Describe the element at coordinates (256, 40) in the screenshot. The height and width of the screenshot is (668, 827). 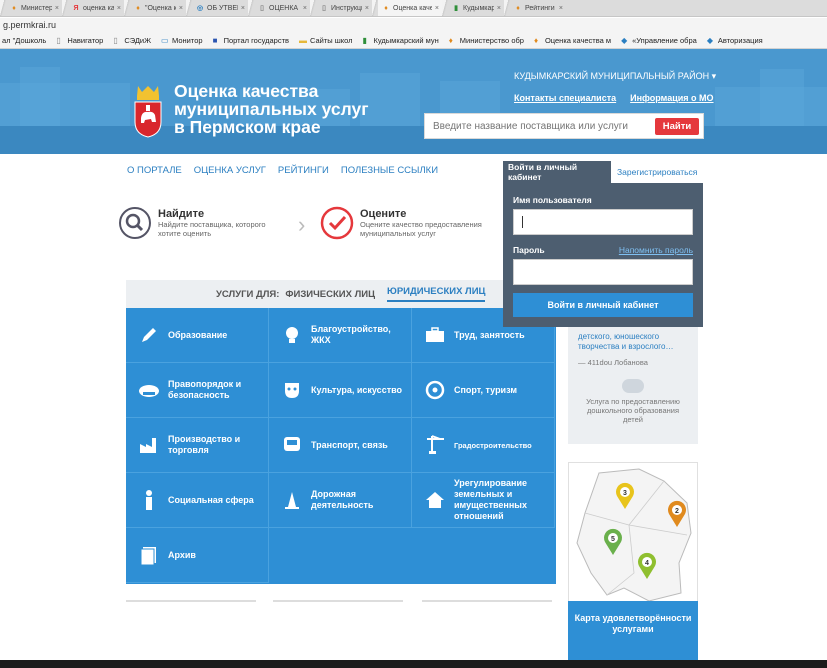
I see `bookmark-label: Портал государств` at that location.